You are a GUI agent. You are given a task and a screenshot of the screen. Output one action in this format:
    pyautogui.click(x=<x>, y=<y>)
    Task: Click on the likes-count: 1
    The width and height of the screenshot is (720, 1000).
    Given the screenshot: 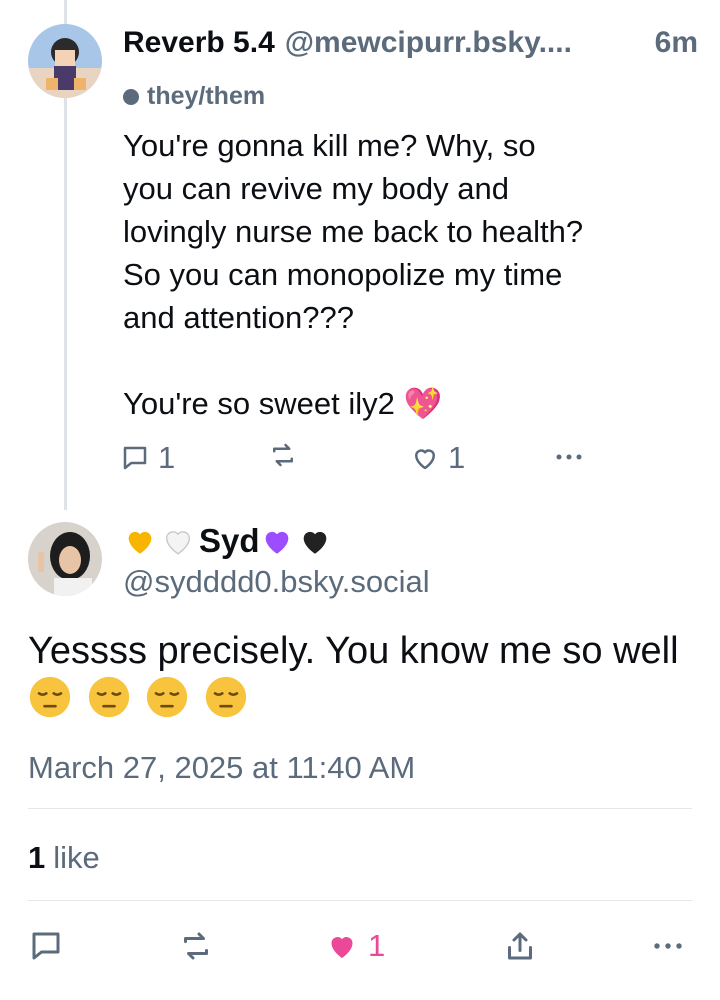 What is the action you would take?
    pyautogui.click(x=37, y=857)
    